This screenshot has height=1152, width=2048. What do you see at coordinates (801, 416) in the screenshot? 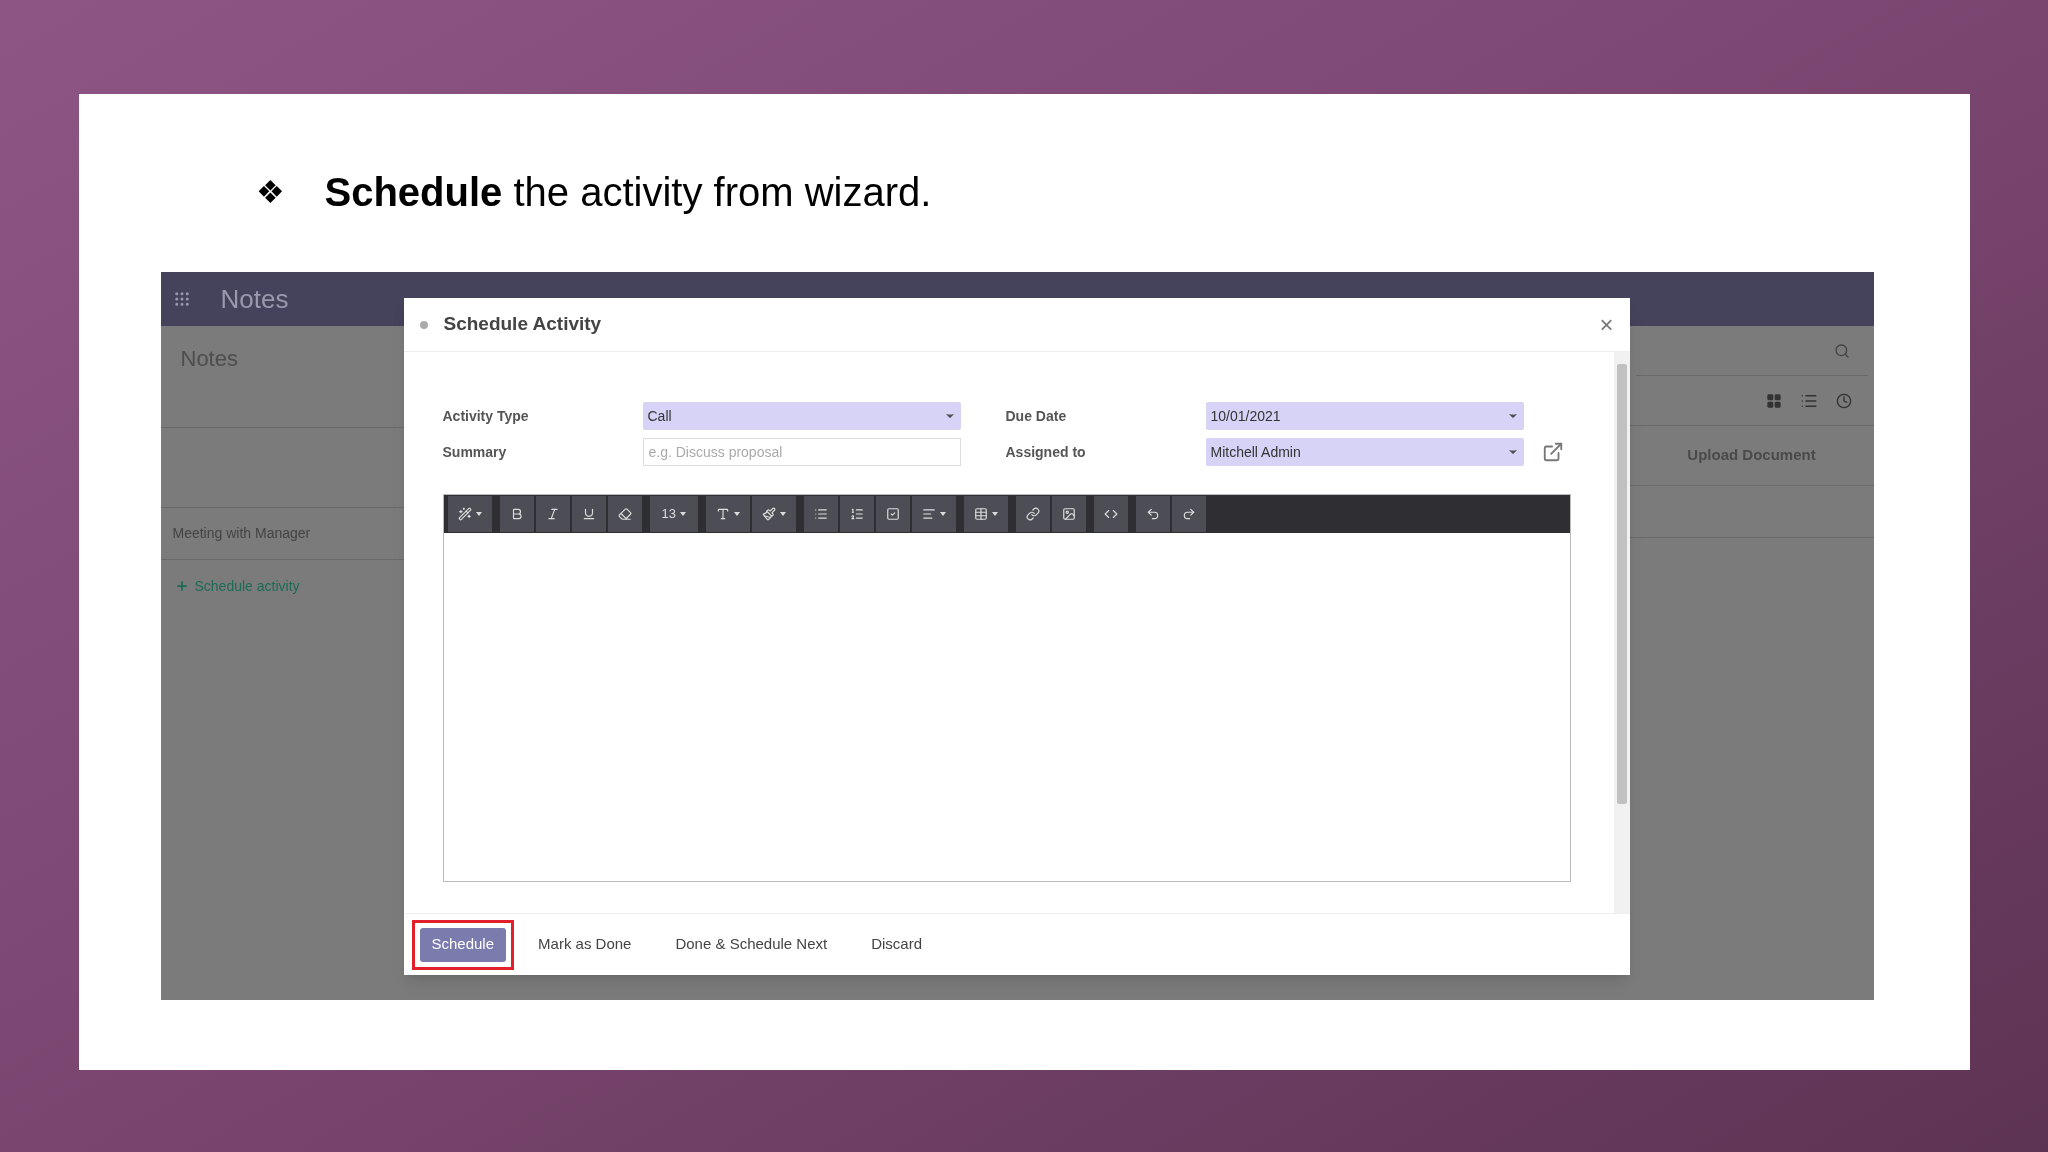
I see `select-field: Call` at bounding box center [801, 416].